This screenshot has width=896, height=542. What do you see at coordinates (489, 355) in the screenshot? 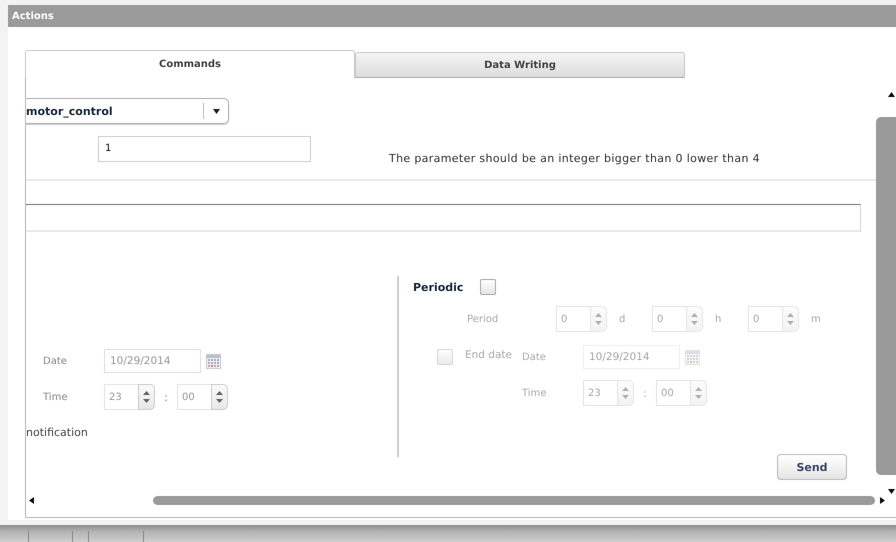
I see `end-date-label: End date` at bounding box center [489, 355].